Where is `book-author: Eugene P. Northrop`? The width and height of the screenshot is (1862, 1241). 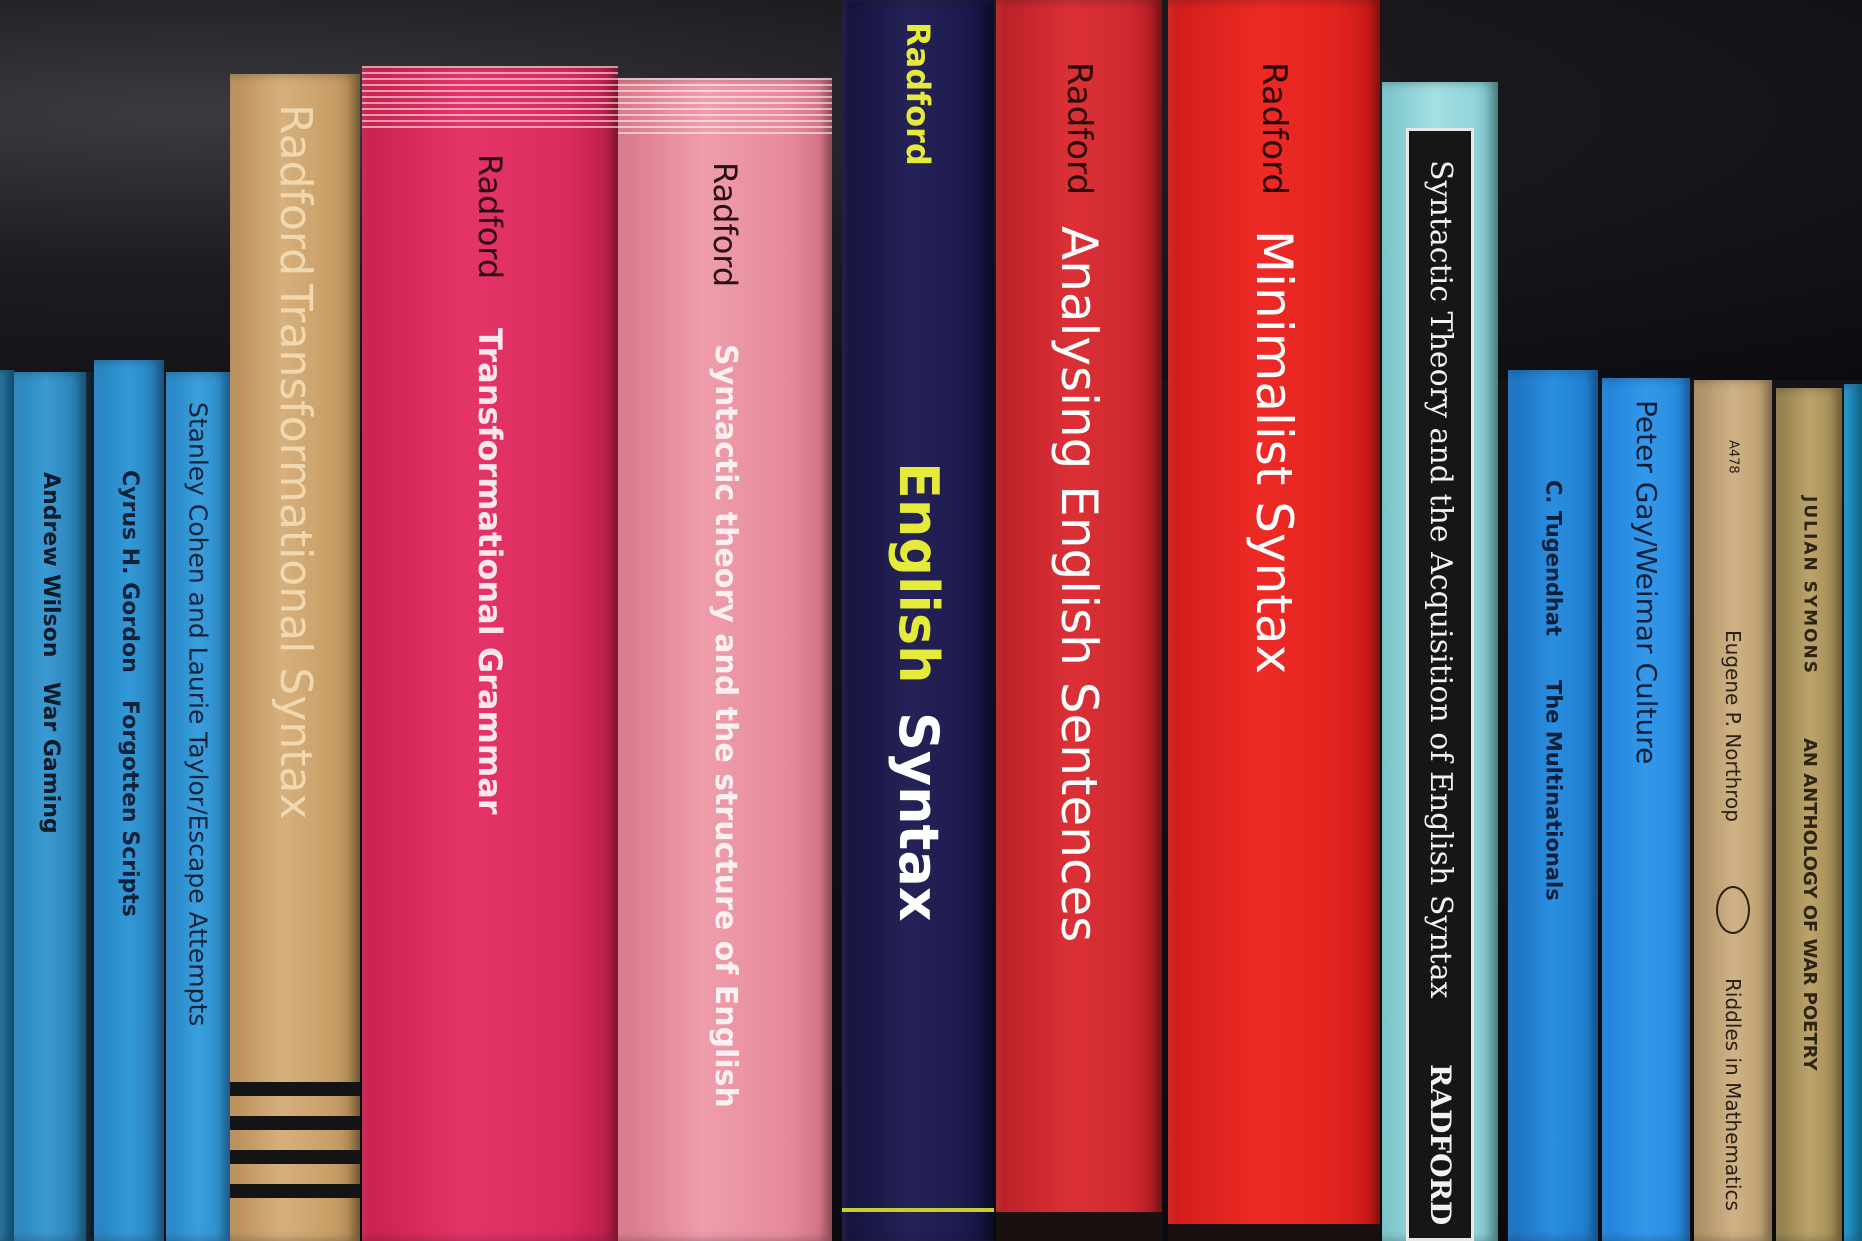 book-author: Eugene P. Northrop is located at coordinates (1733, 726).